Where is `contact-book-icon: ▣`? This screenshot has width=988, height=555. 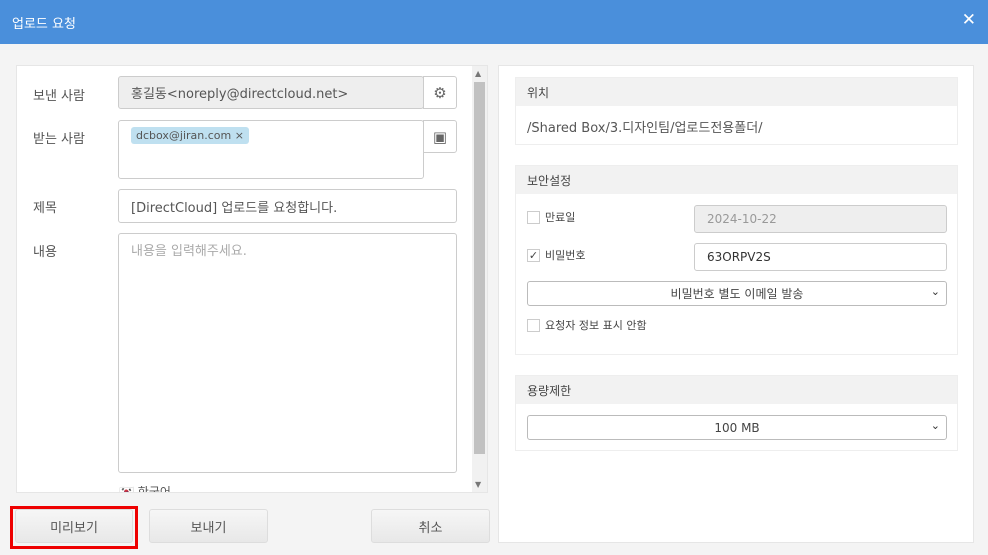 contact-book-icon: ▣ is located at coordinates (440, 136).